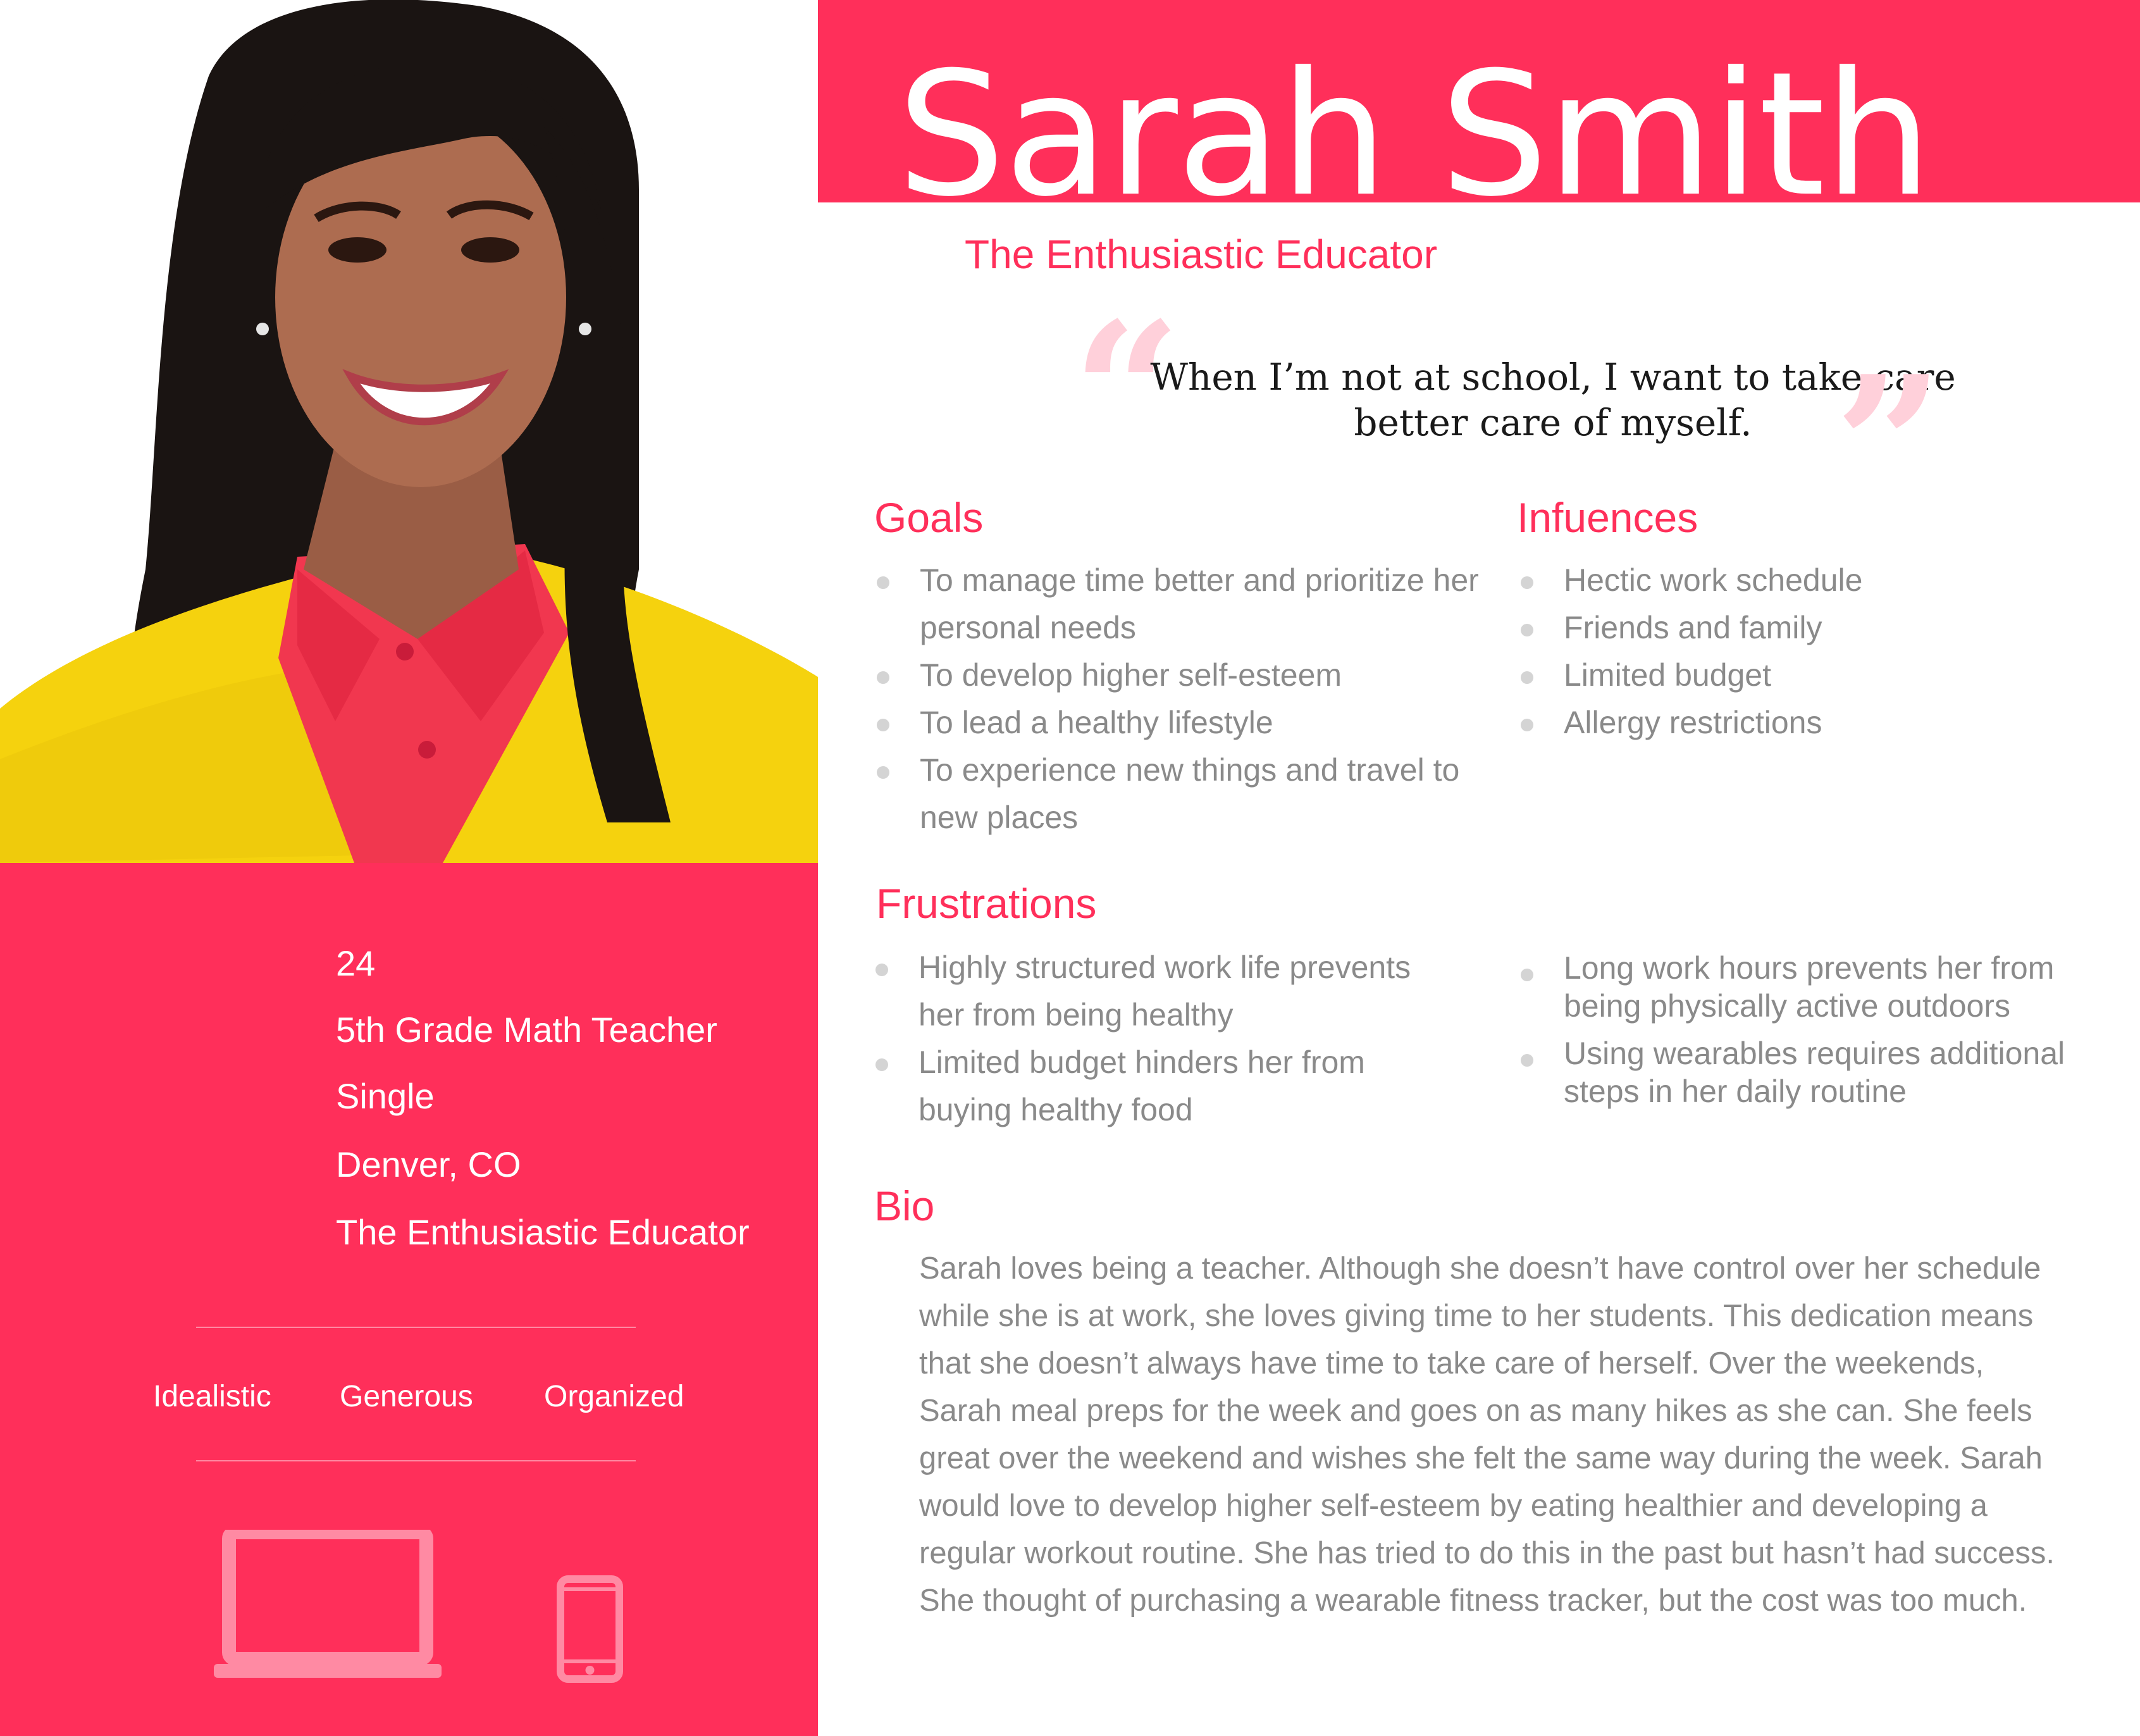 This screenshot has width=2140, height=1736. What do you see at coordinates (212, 1397) in the screenshot?
I see `trait-idealistic: Idealistic` at bounding box center [212, 1397].